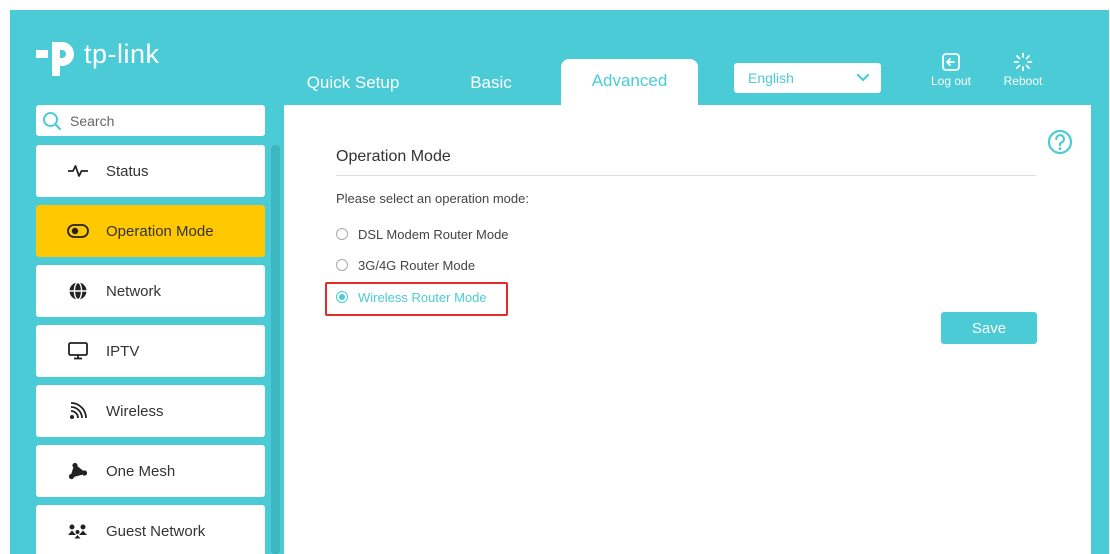 This screenshot has height=554, width=1110. I want to click on option-label: 3G/4G Router Mode, so click(417, 265).